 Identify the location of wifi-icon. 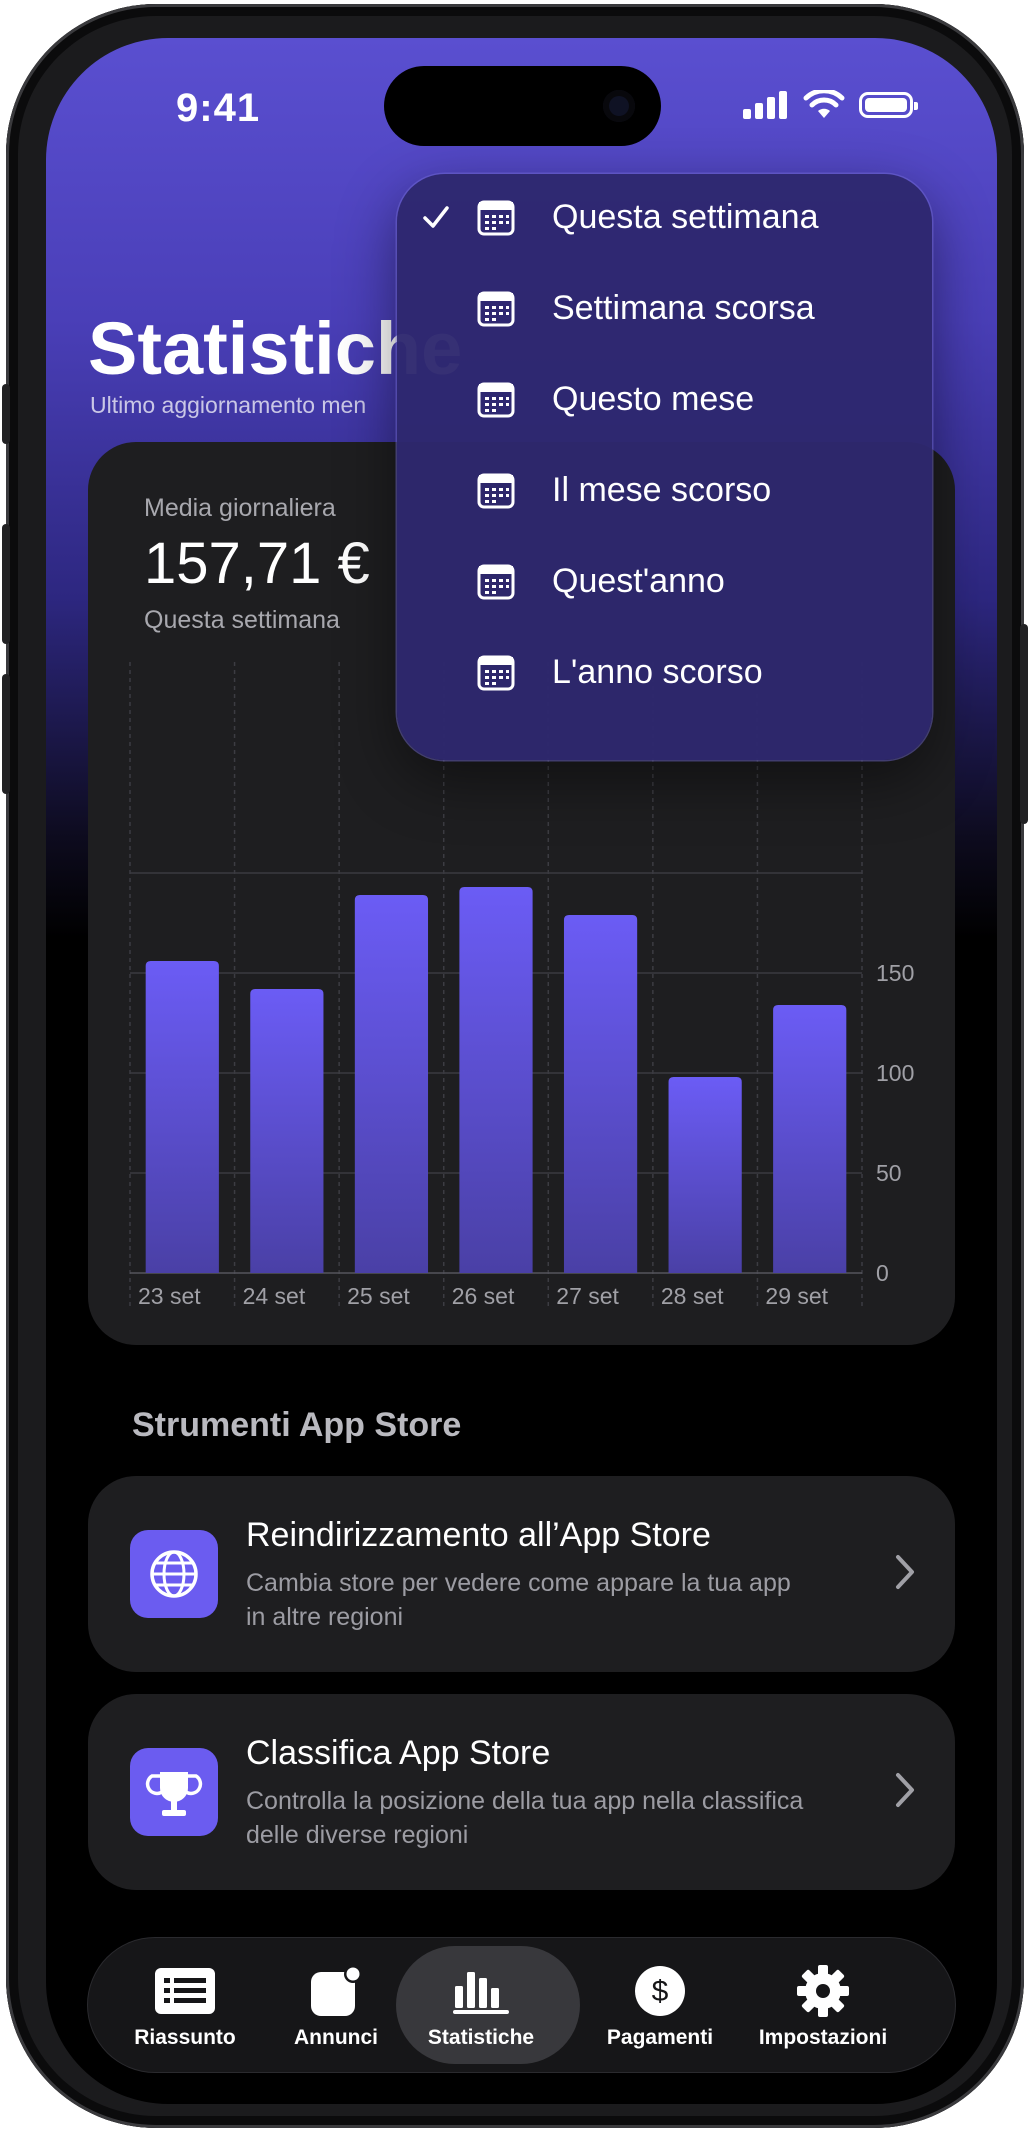
(824, 104).